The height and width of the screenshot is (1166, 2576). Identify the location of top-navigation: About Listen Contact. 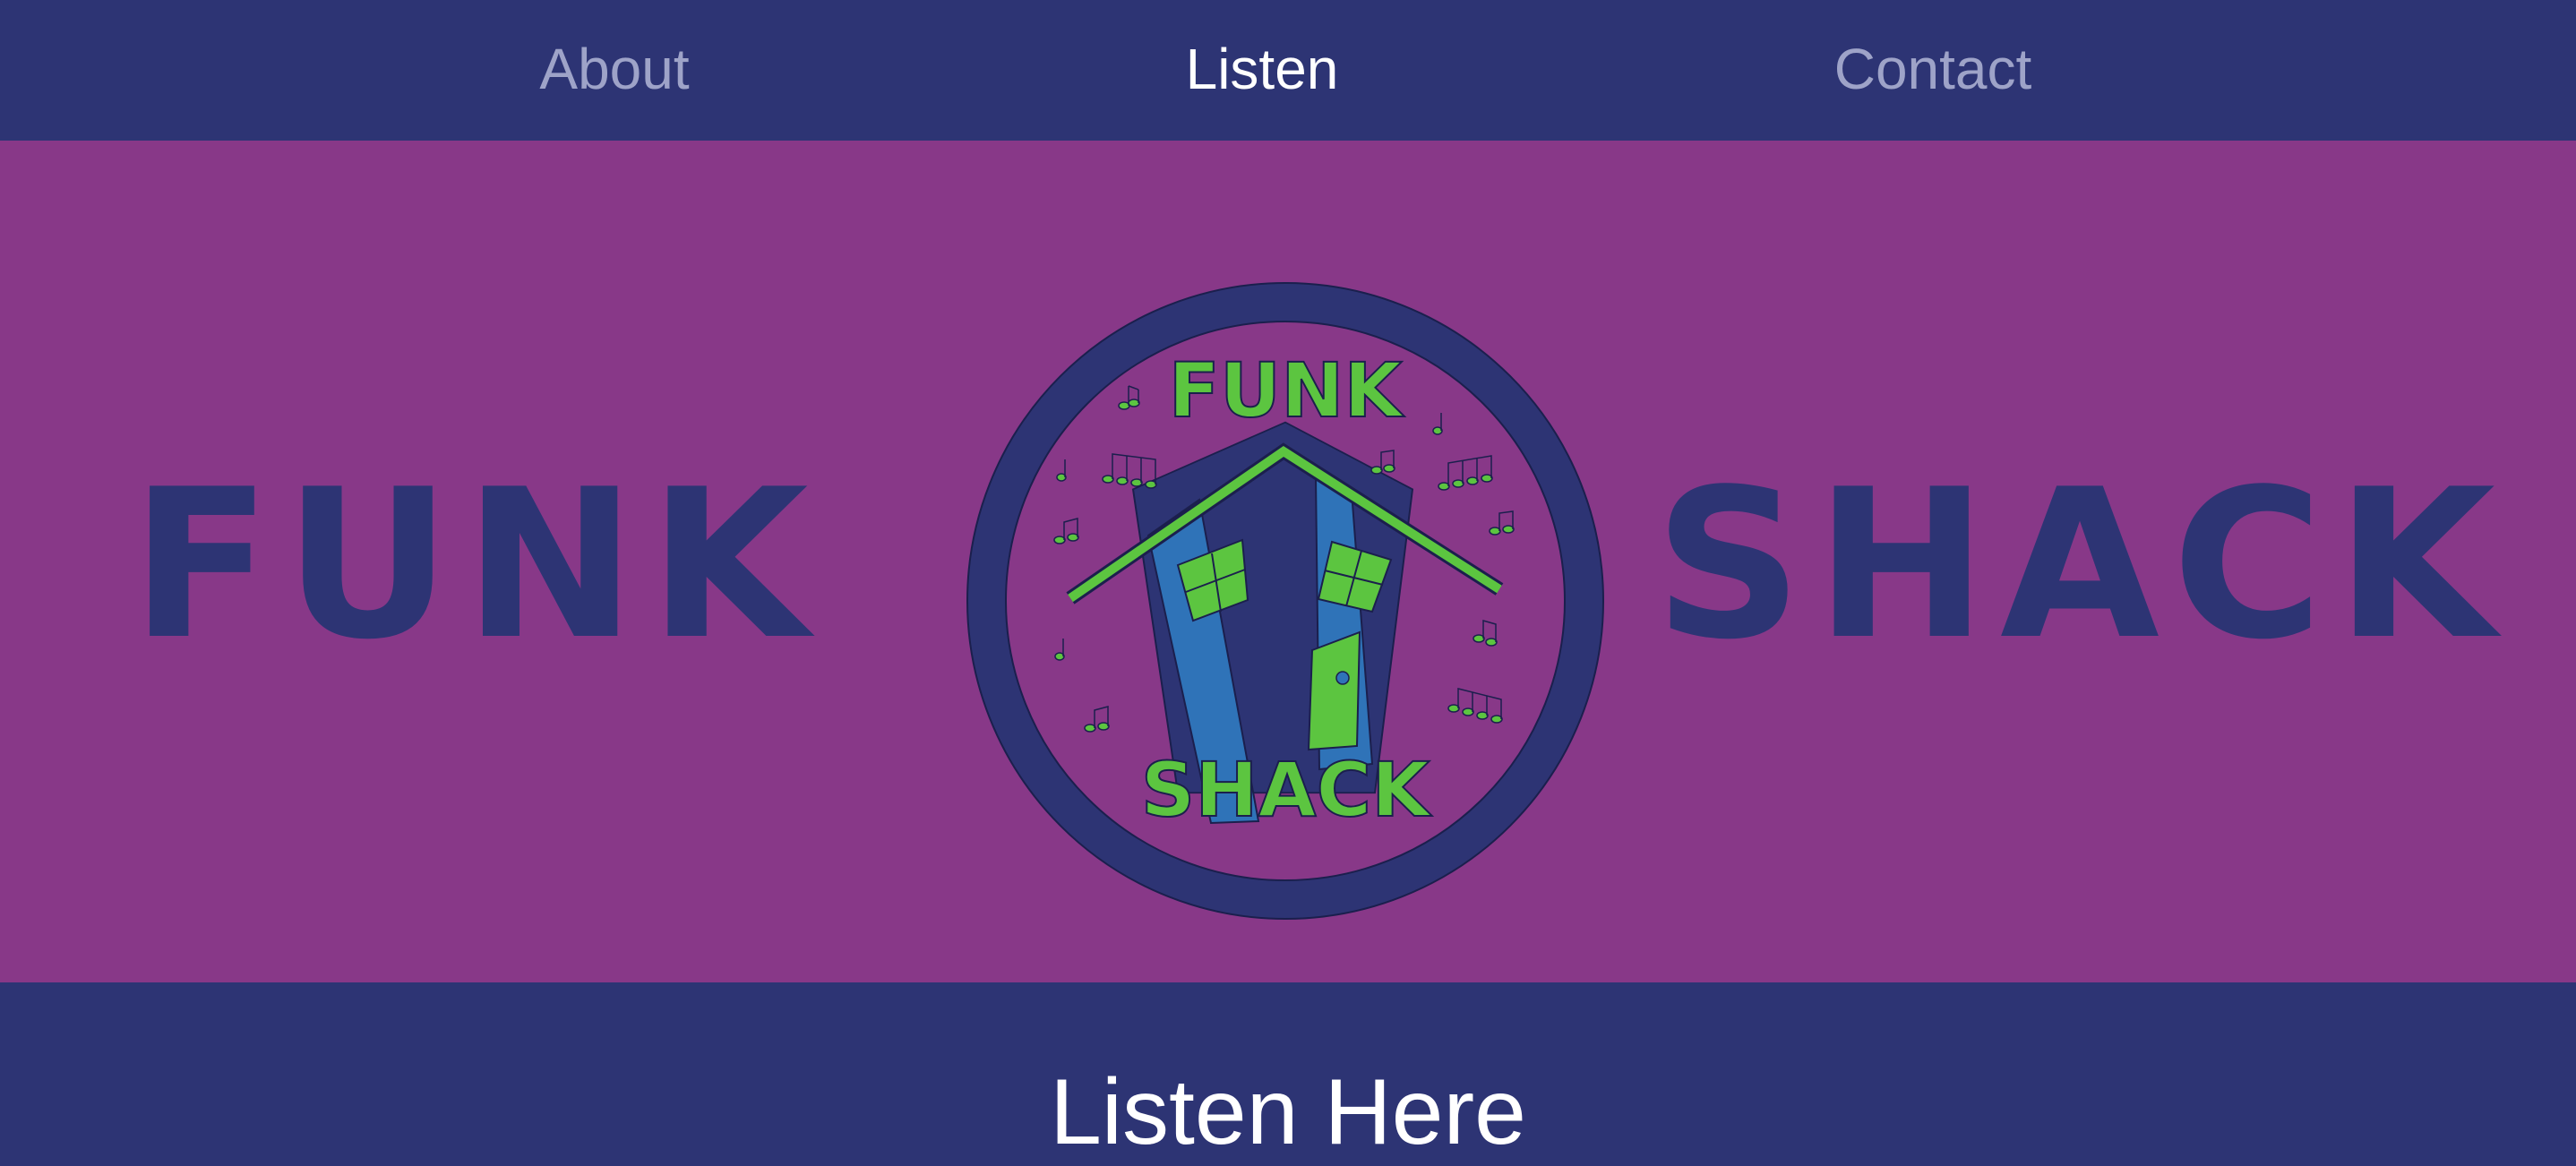
(1288, 71).